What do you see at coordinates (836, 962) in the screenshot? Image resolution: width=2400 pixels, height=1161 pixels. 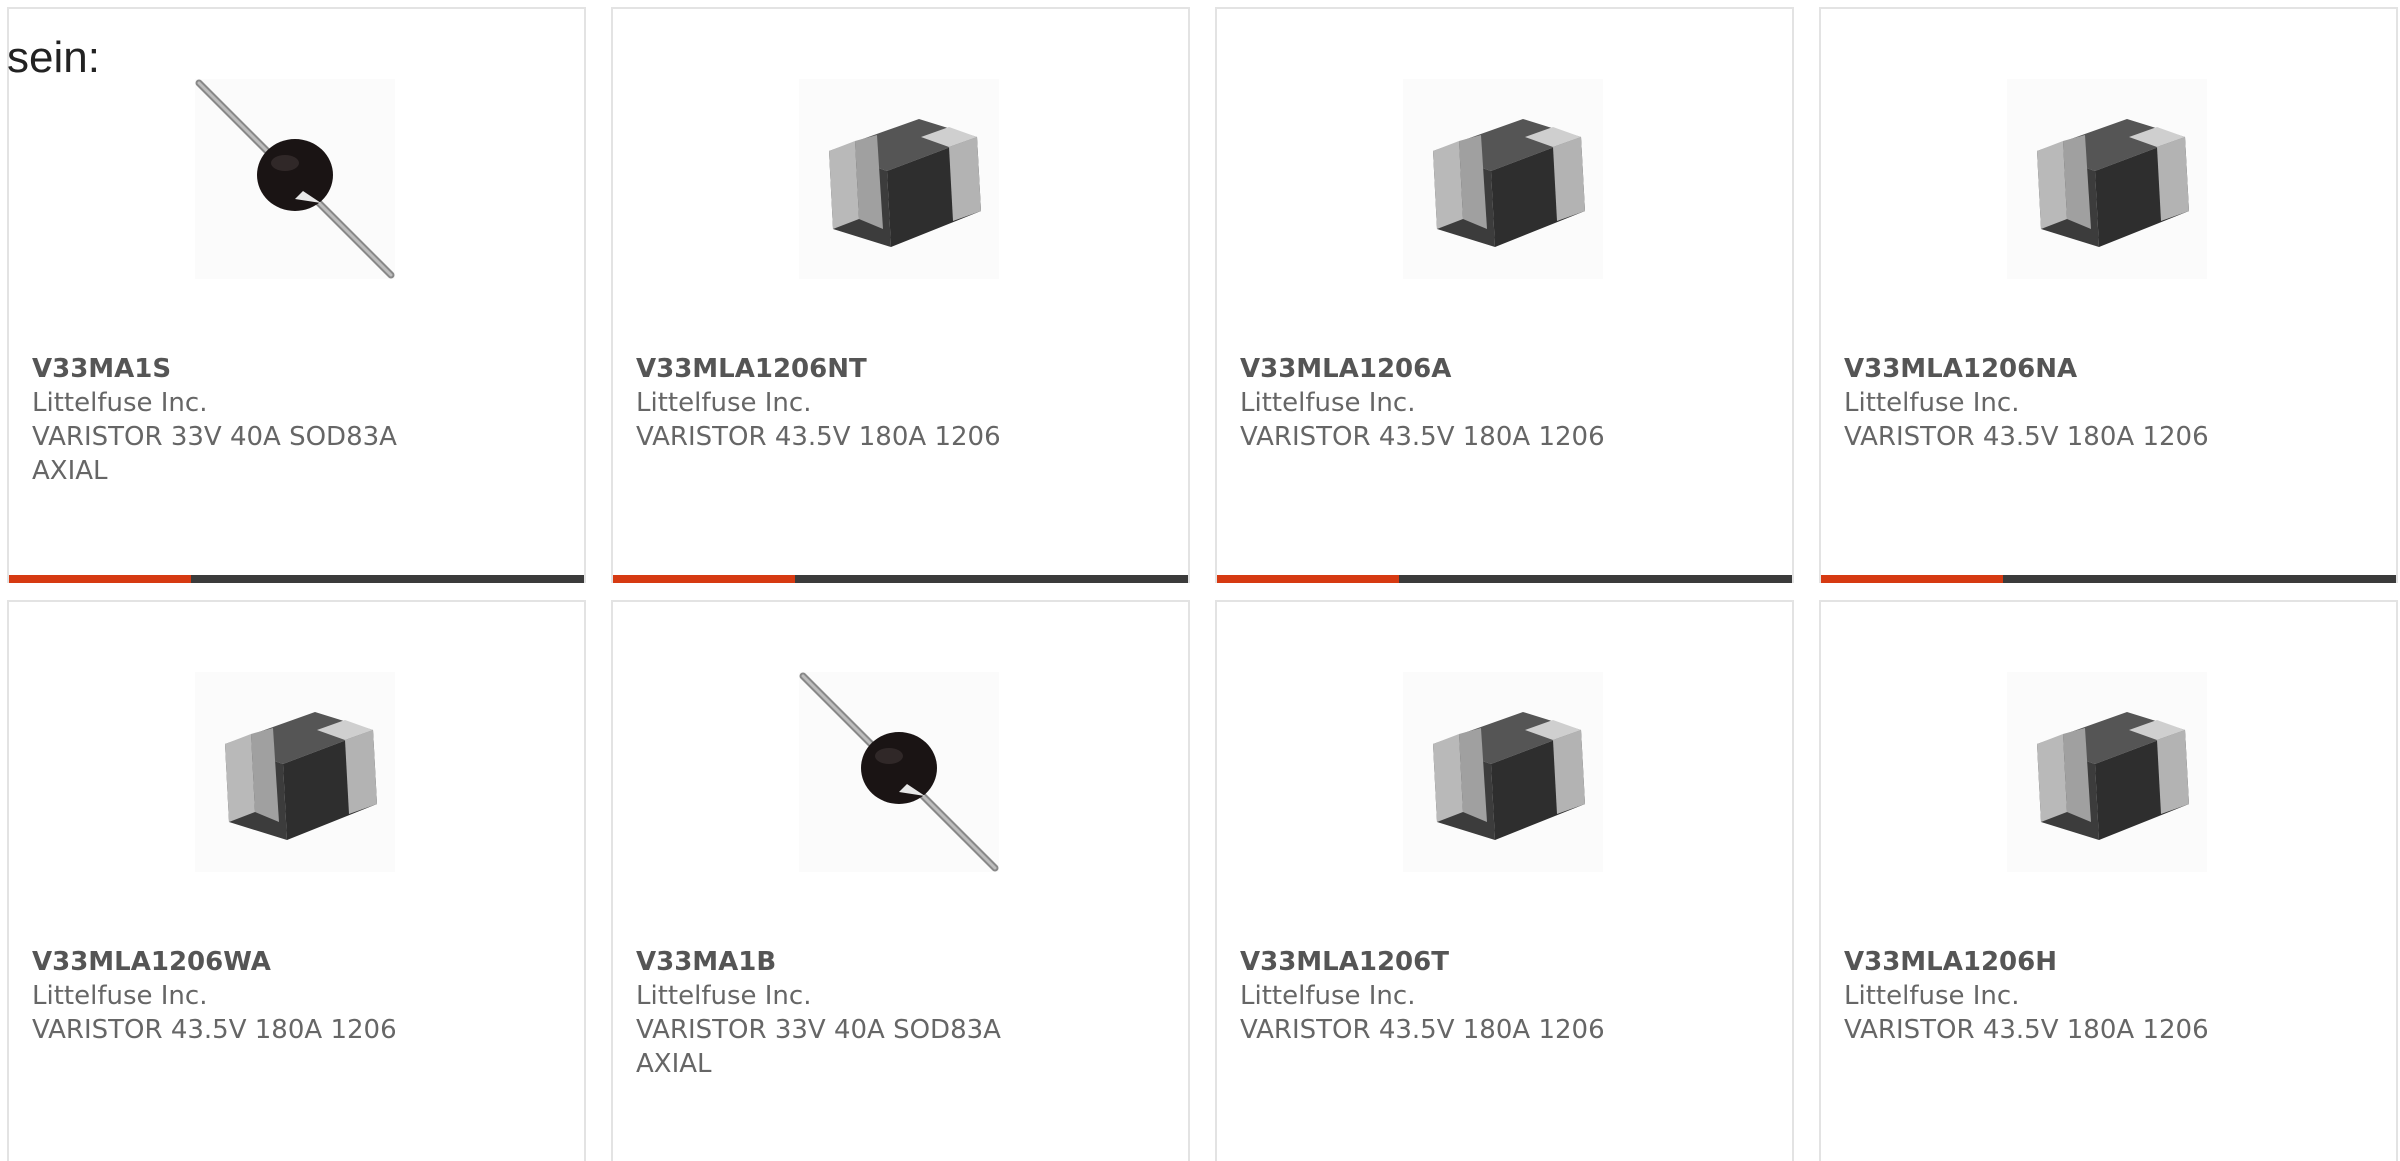 I see `part-number: V33MA1B` at bounding box center [836, 962].